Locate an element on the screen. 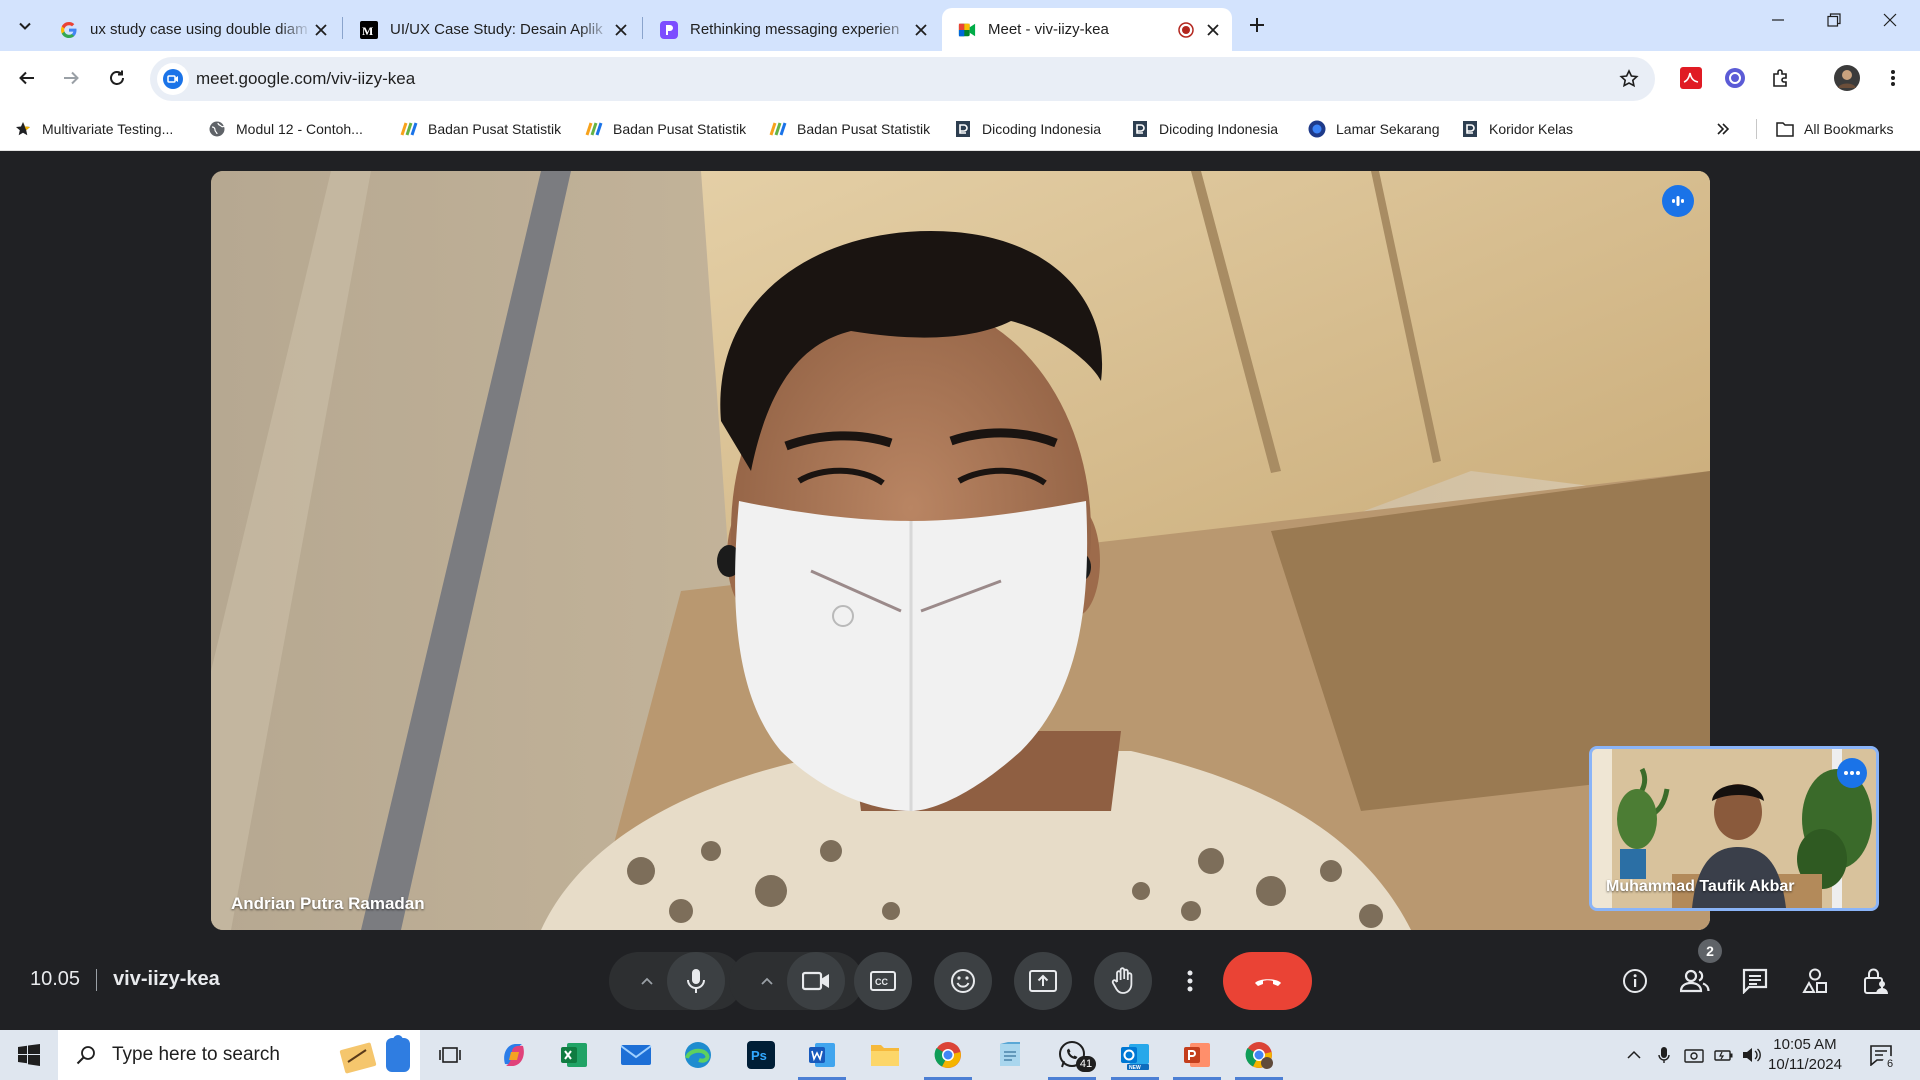 The height and width of the screenshot is (1080, 1920). tab-uiux-case-study: M UI/UX Case Study: Desain Aplik is located at coordinates (492, 29).